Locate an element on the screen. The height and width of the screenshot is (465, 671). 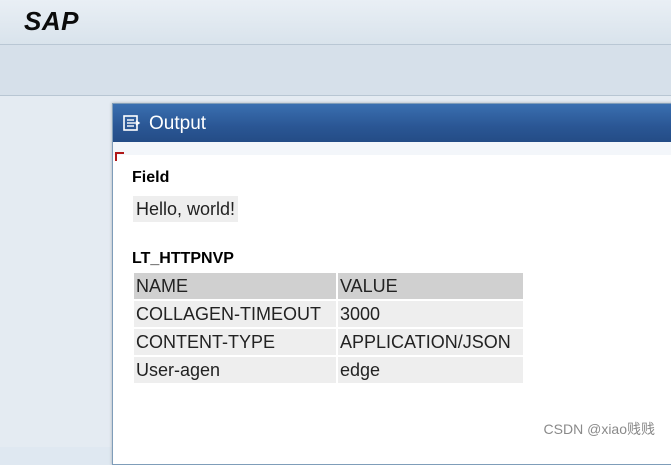
sap-title-bar: SAP is located at coordinates (335, 22).